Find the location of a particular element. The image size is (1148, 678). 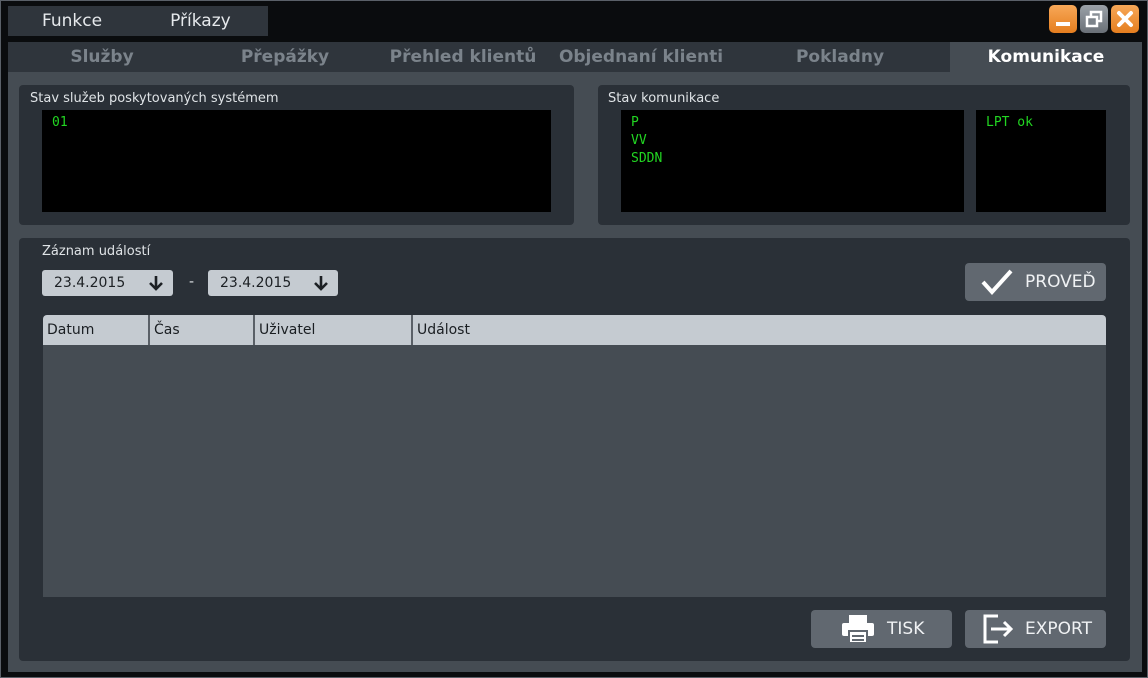

comm-line: SDDN is located at coordinates (647, 158).